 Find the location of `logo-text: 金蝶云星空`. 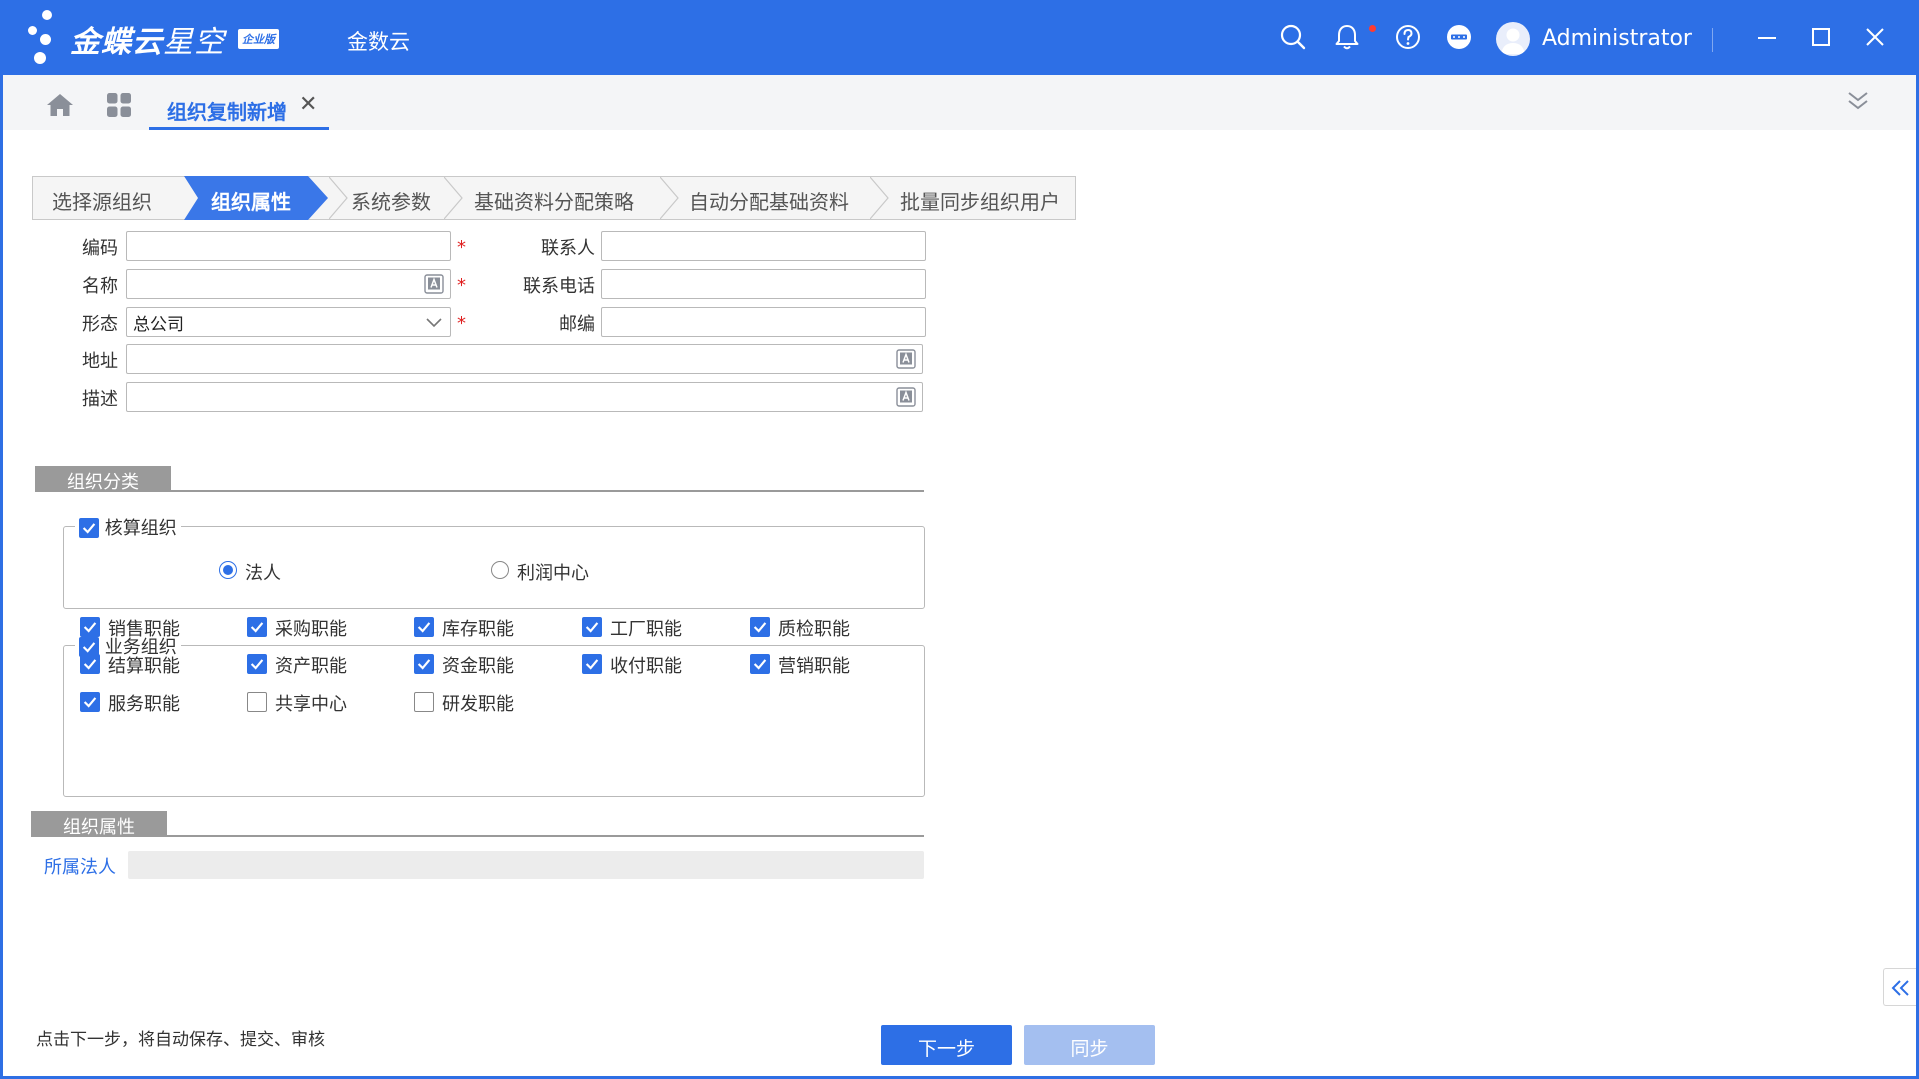

logo-text: 金蝶云星空 is located at coordinates (147, 39).